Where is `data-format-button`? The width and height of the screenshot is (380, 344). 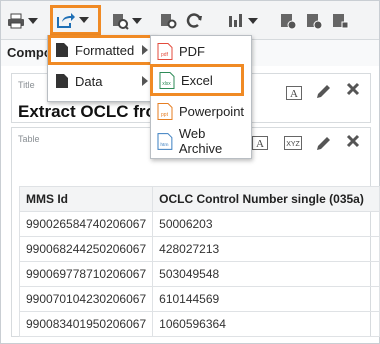
data-format-button is located at coordinates (288, 21).